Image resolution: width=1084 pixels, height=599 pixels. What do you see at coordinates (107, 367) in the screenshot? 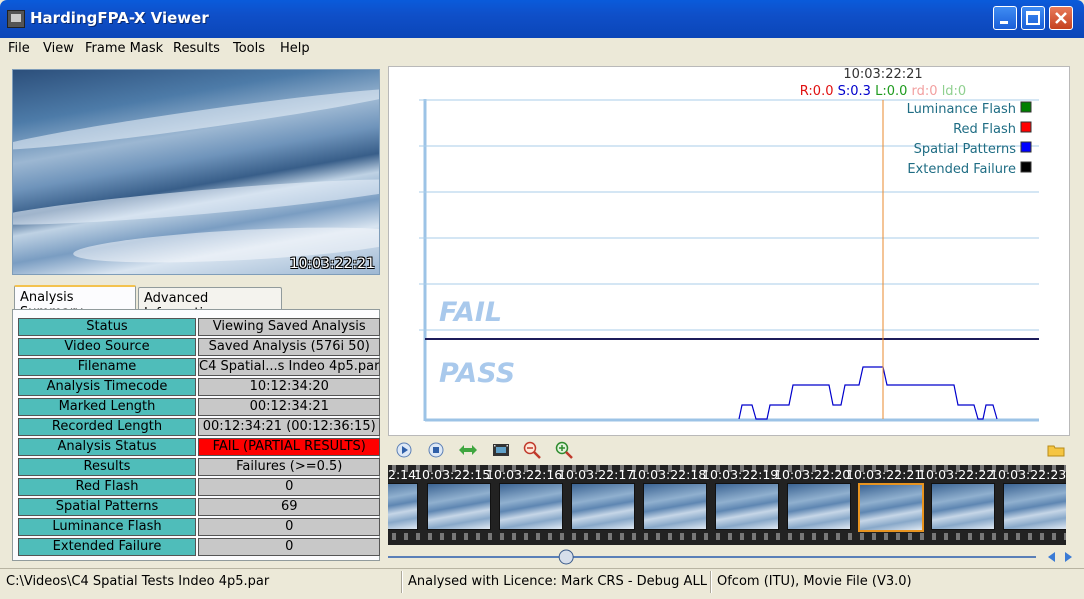
I see `summary-key: Filename` at bounding box center [107, 367].